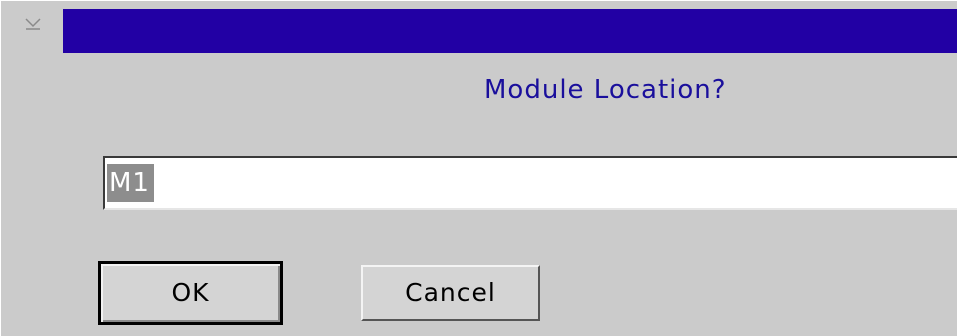 Image resolution: width=957 pixels, height=336 pixels. Describe the element at coordinates (33, 24) in the screenshot. I see `system-menu-icon` at that location.